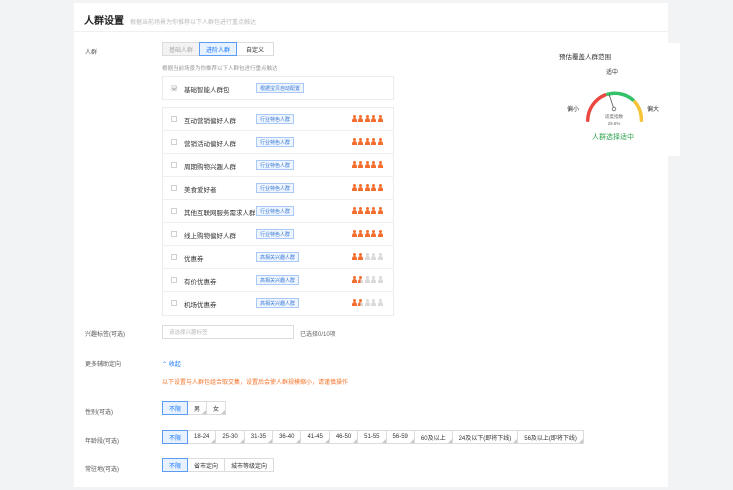 This screenshot has width=733, height=490. I want to click on crowd-row-name: 周期购物兴趣人群, so click(210, 167).